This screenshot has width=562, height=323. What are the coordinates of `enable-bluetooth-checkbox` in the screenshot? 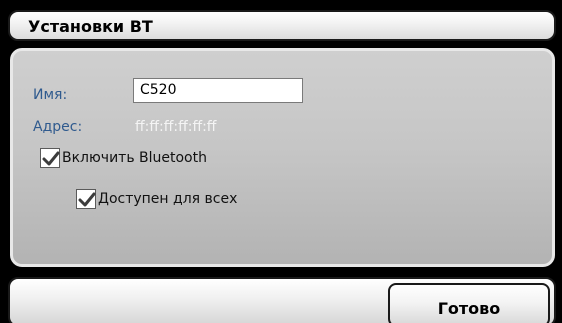 It's located at (50, 158).